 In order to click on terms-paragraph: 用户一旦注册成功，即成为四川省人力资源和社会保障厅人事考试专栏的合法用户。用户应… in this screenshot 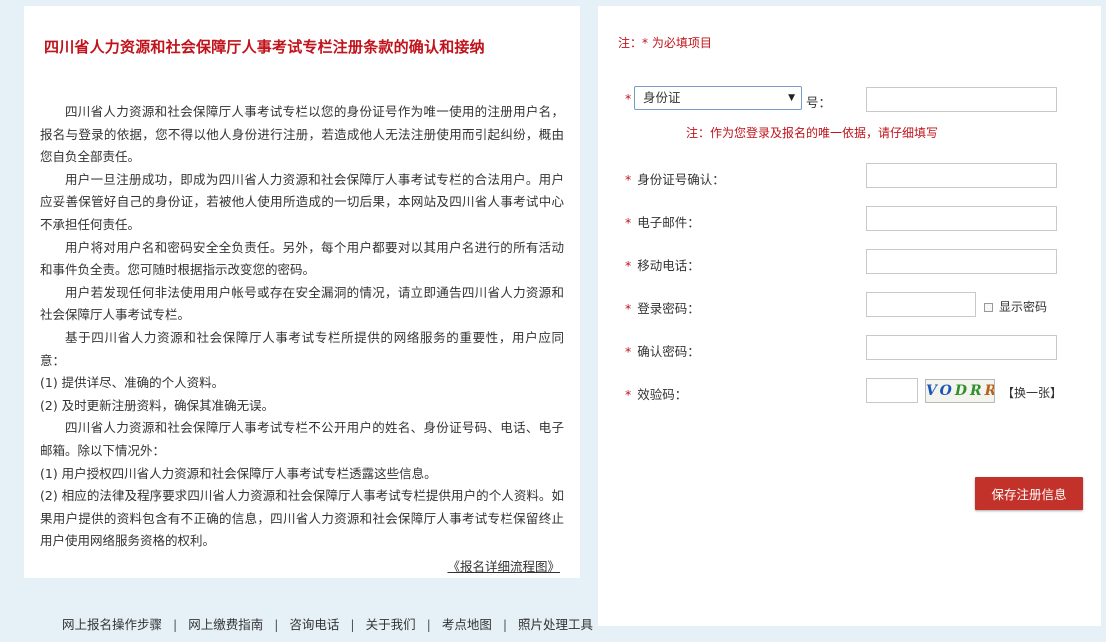, I will do `click(302, 201)`.